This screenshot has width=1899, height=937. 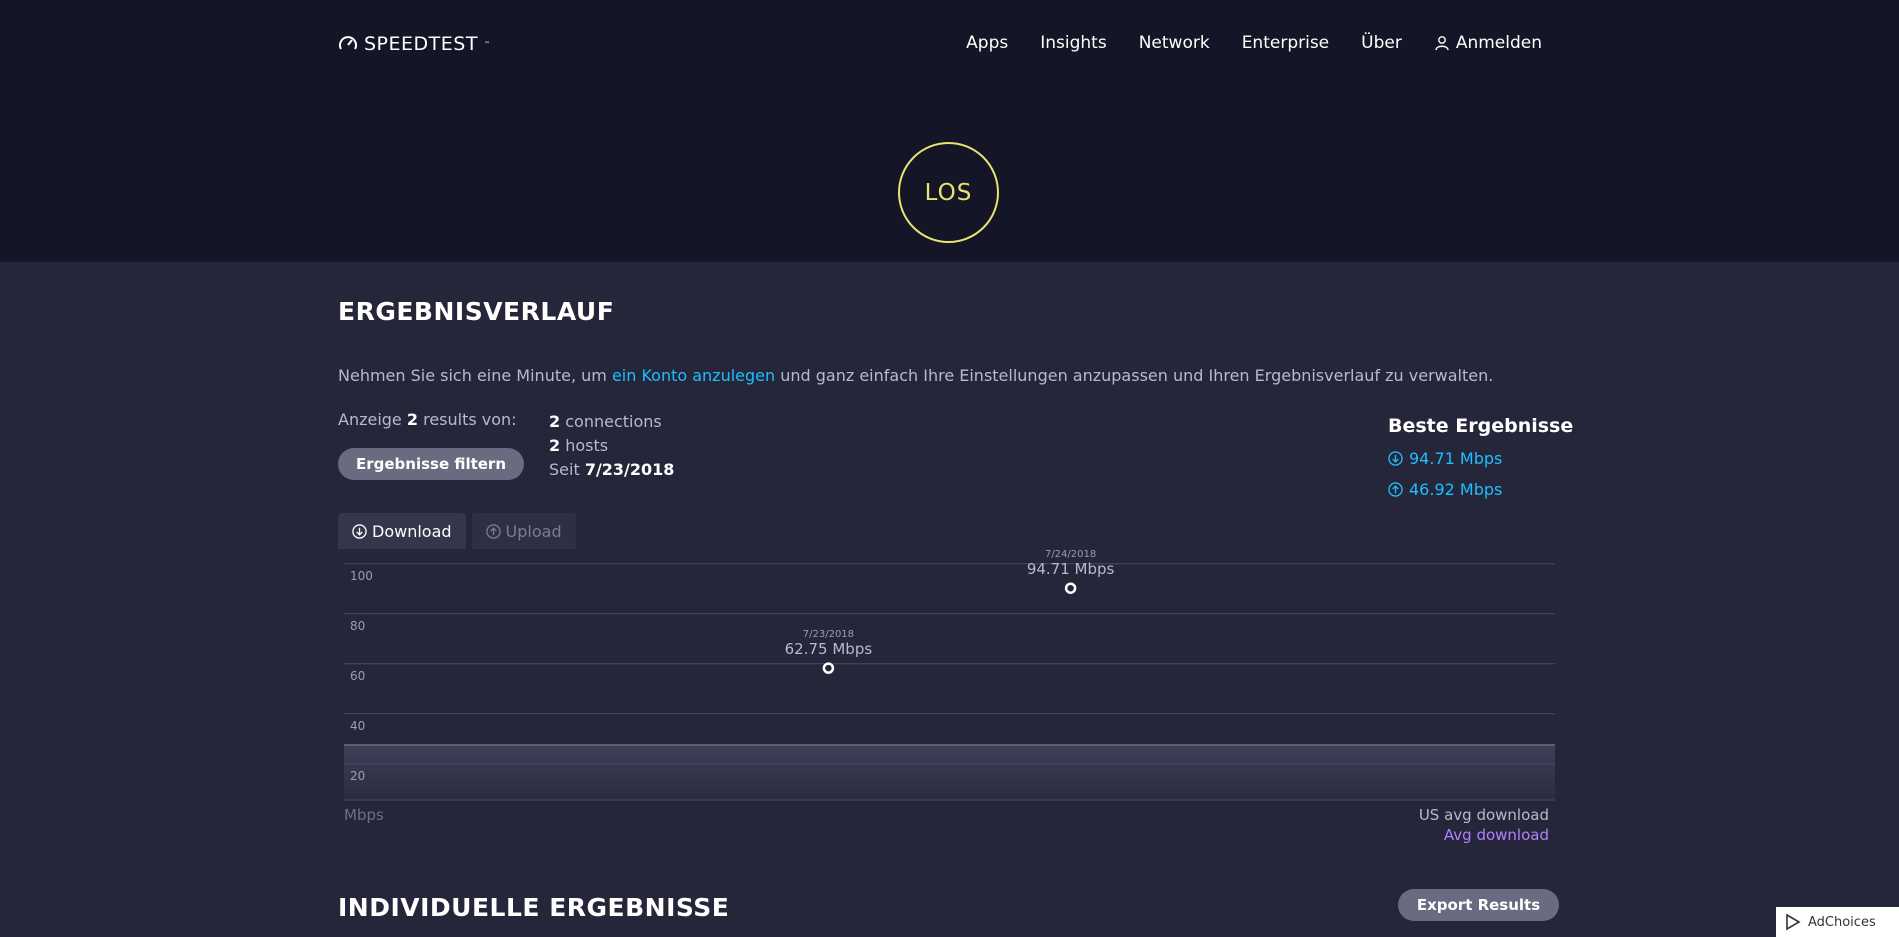 I want to click on export-results-button: Export Results, so click(x=1478, y=905).